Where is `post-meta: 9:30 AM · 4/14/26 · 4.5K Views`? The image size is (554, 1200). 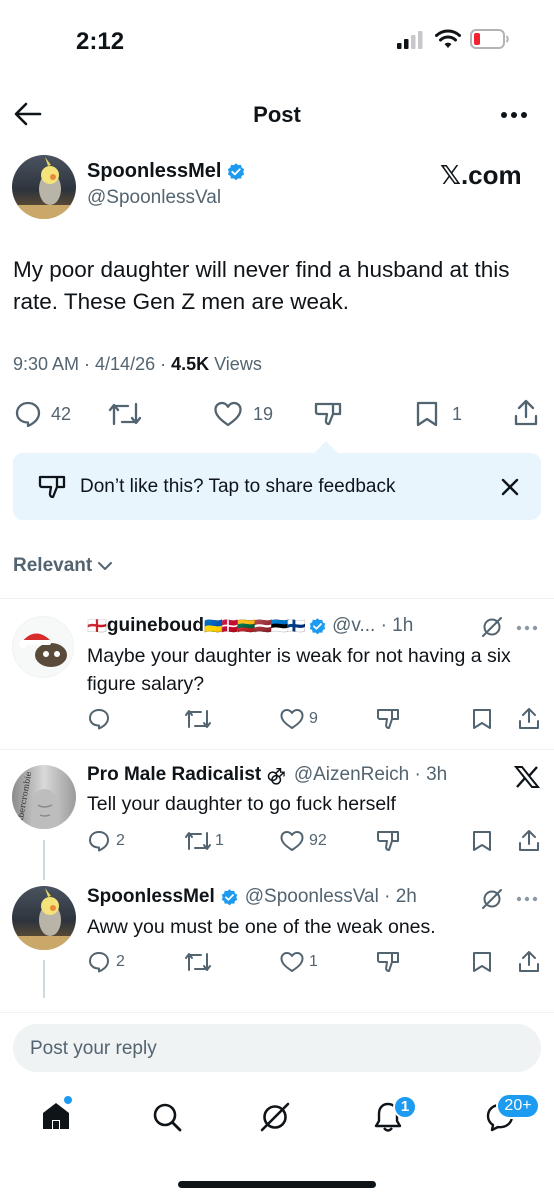 post-meta: 9:30 AM · 4/14/26 · 4.5K Views is located at coordinates (137, 364).